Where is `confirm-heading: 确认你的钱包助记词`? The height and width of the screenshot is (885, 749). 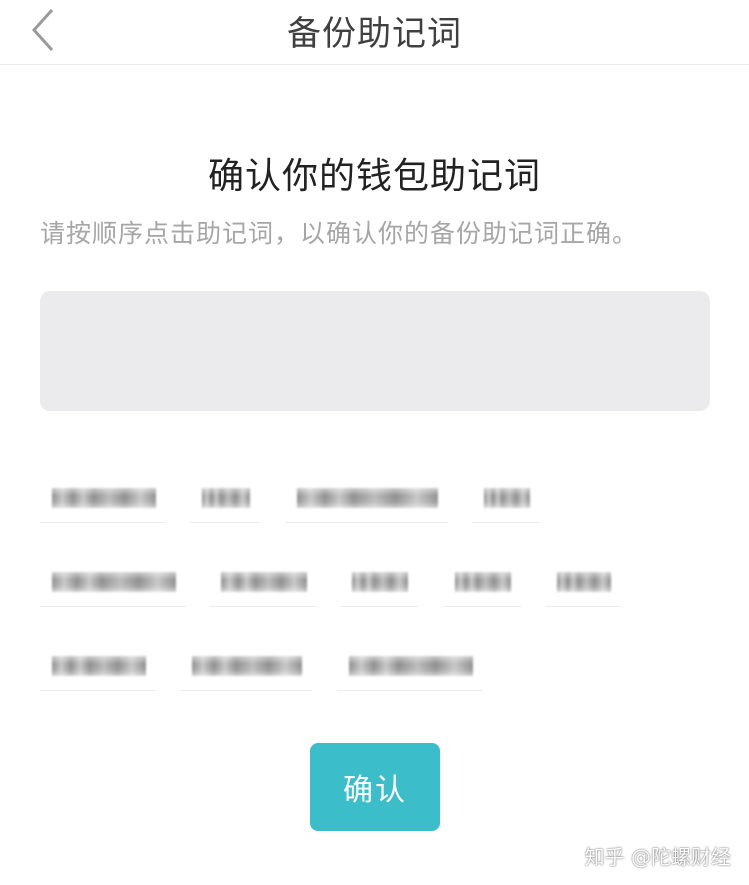 confirm-heading: 确认你的钱包助记词 is located at coordinates (374, 176).